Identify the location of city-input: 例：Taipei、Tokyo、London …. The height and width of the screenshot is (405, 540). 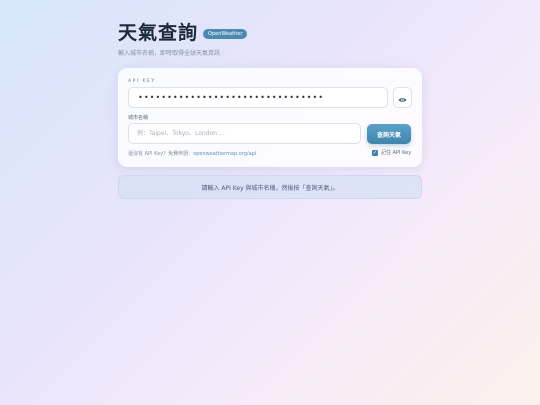
(244, 133).